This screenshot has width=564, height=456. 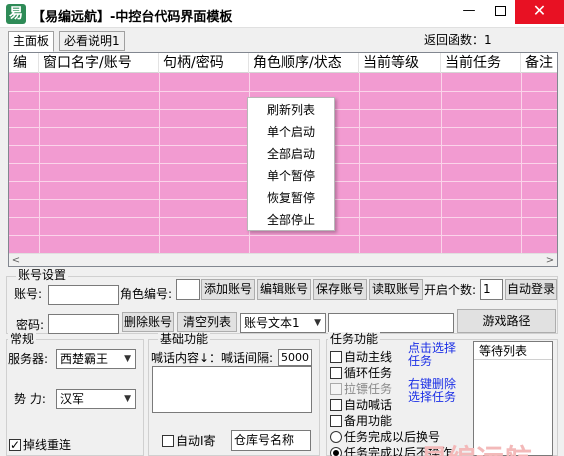 What do you see at coordinates (368, 373) in the screenshot?
I see `loop-task-label: 循环任务` at bounding box center [368, 373].